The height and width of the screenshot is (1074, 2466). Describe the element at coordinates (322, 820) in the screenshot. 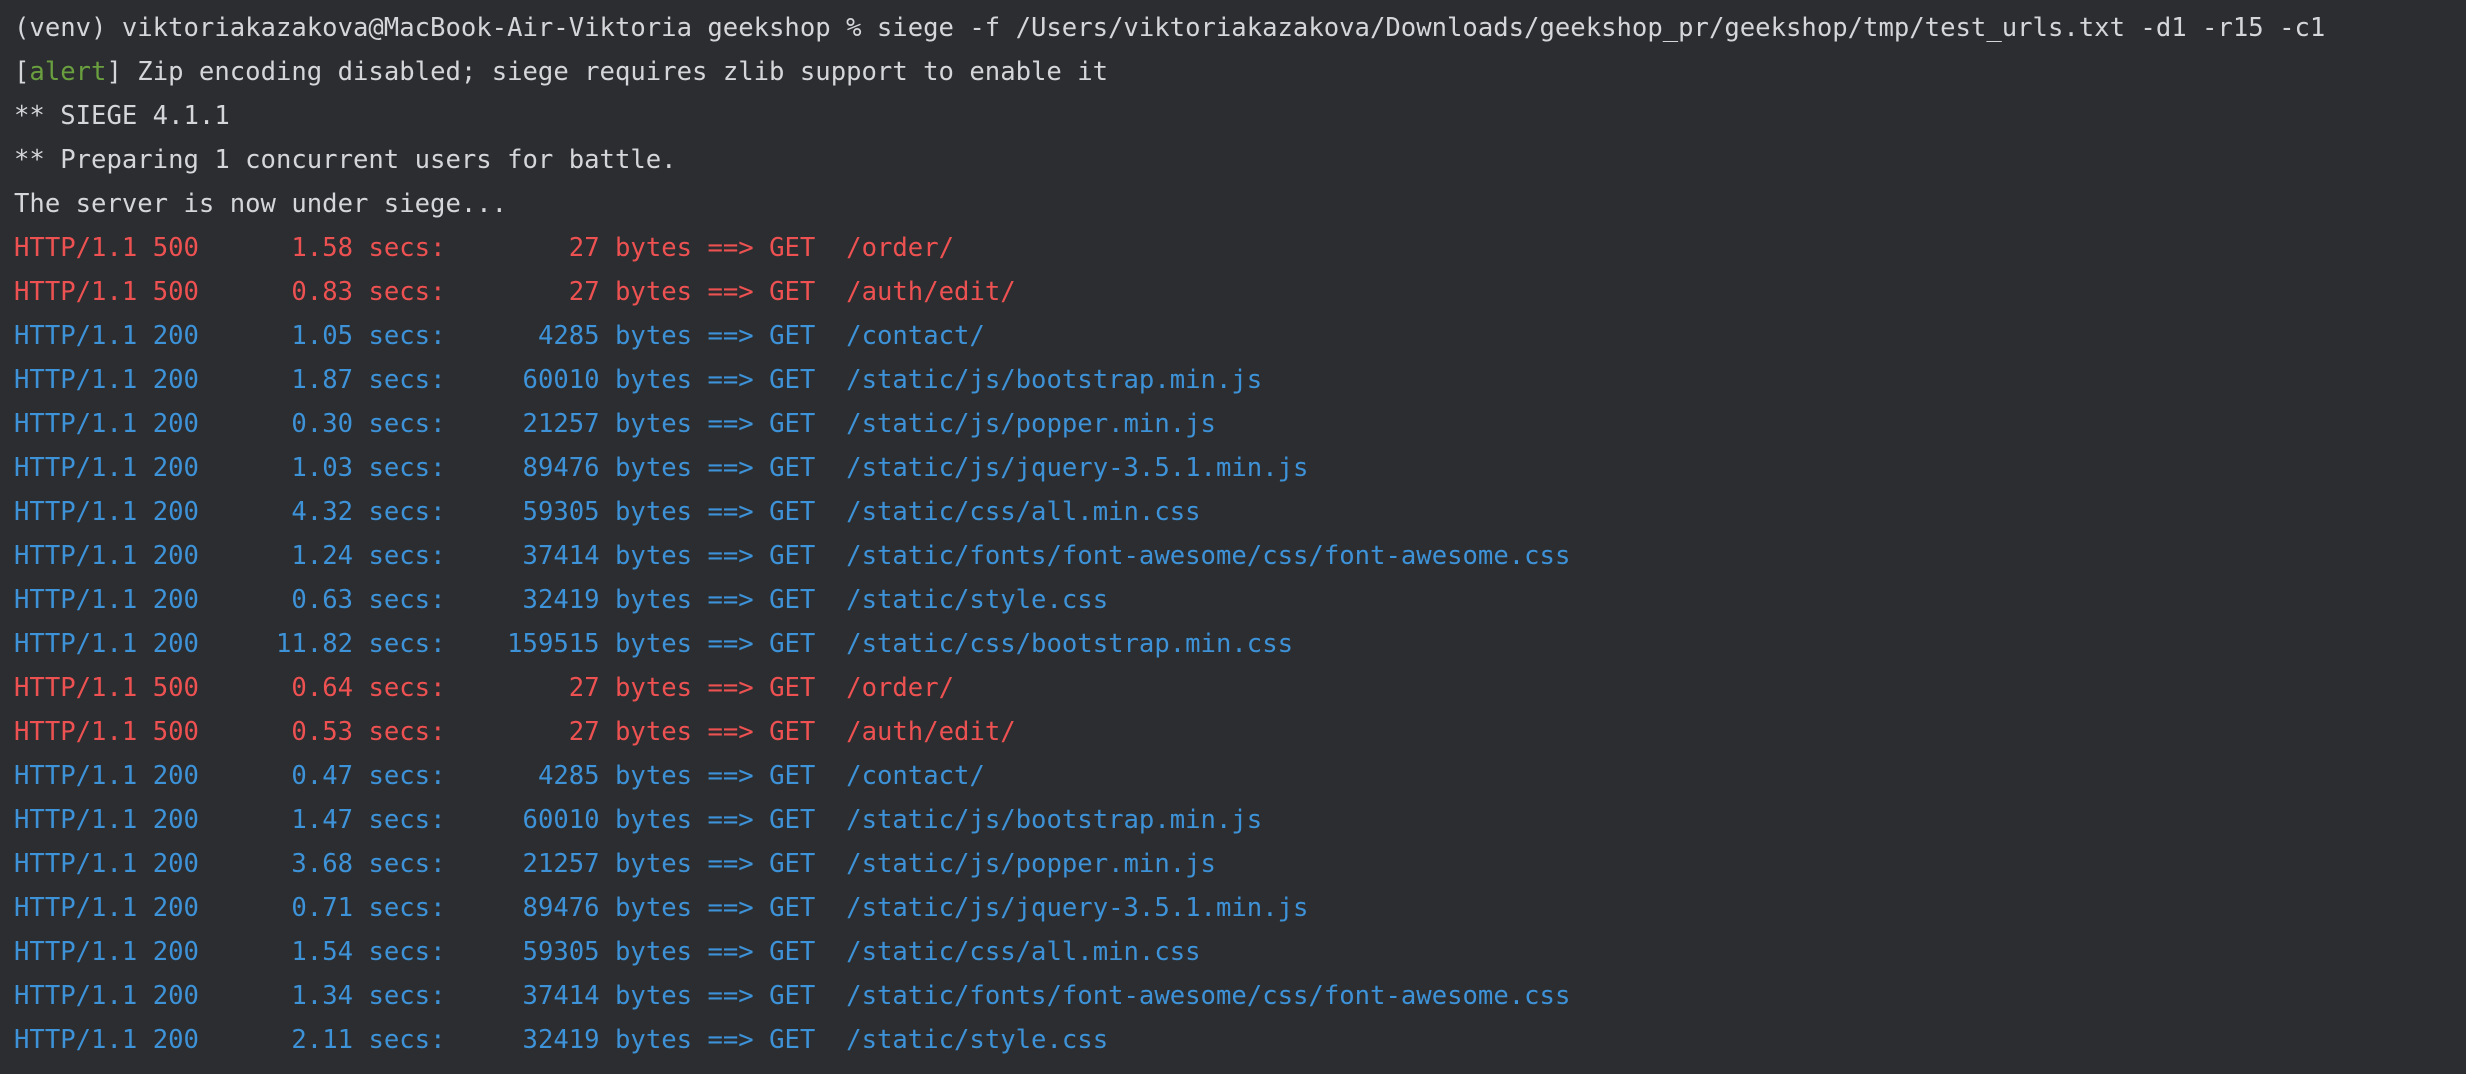

I see `request-secs: 1.47` at that location.